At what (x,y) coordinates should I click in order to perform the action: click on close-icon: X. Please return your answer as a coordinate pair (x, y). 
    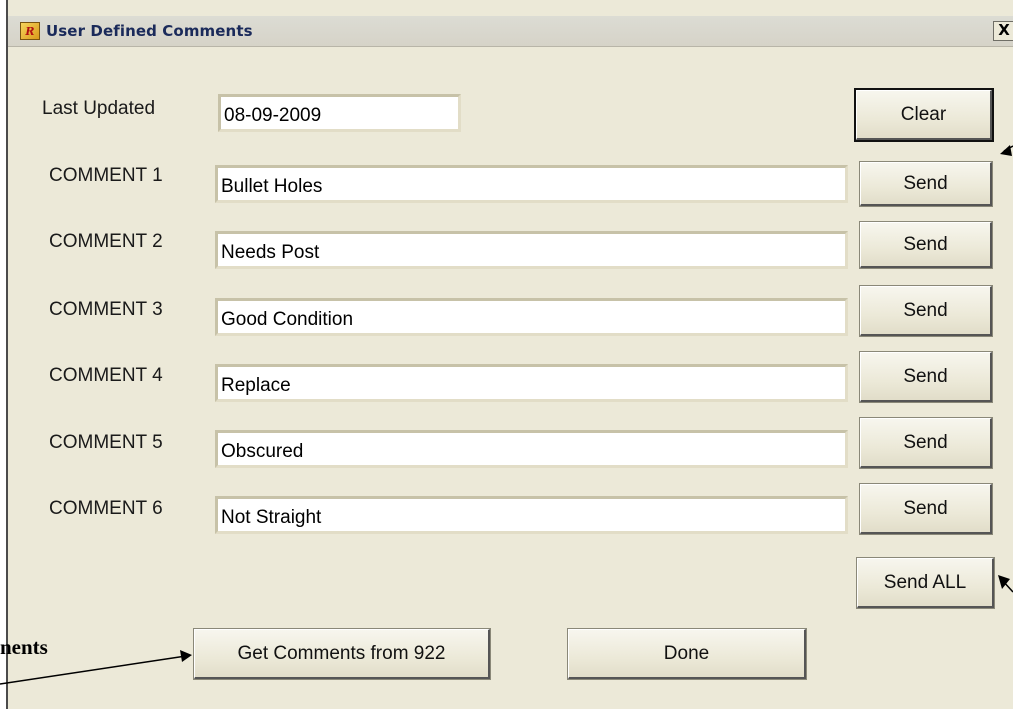
    Looking at the image, I should click on (1003, 31).